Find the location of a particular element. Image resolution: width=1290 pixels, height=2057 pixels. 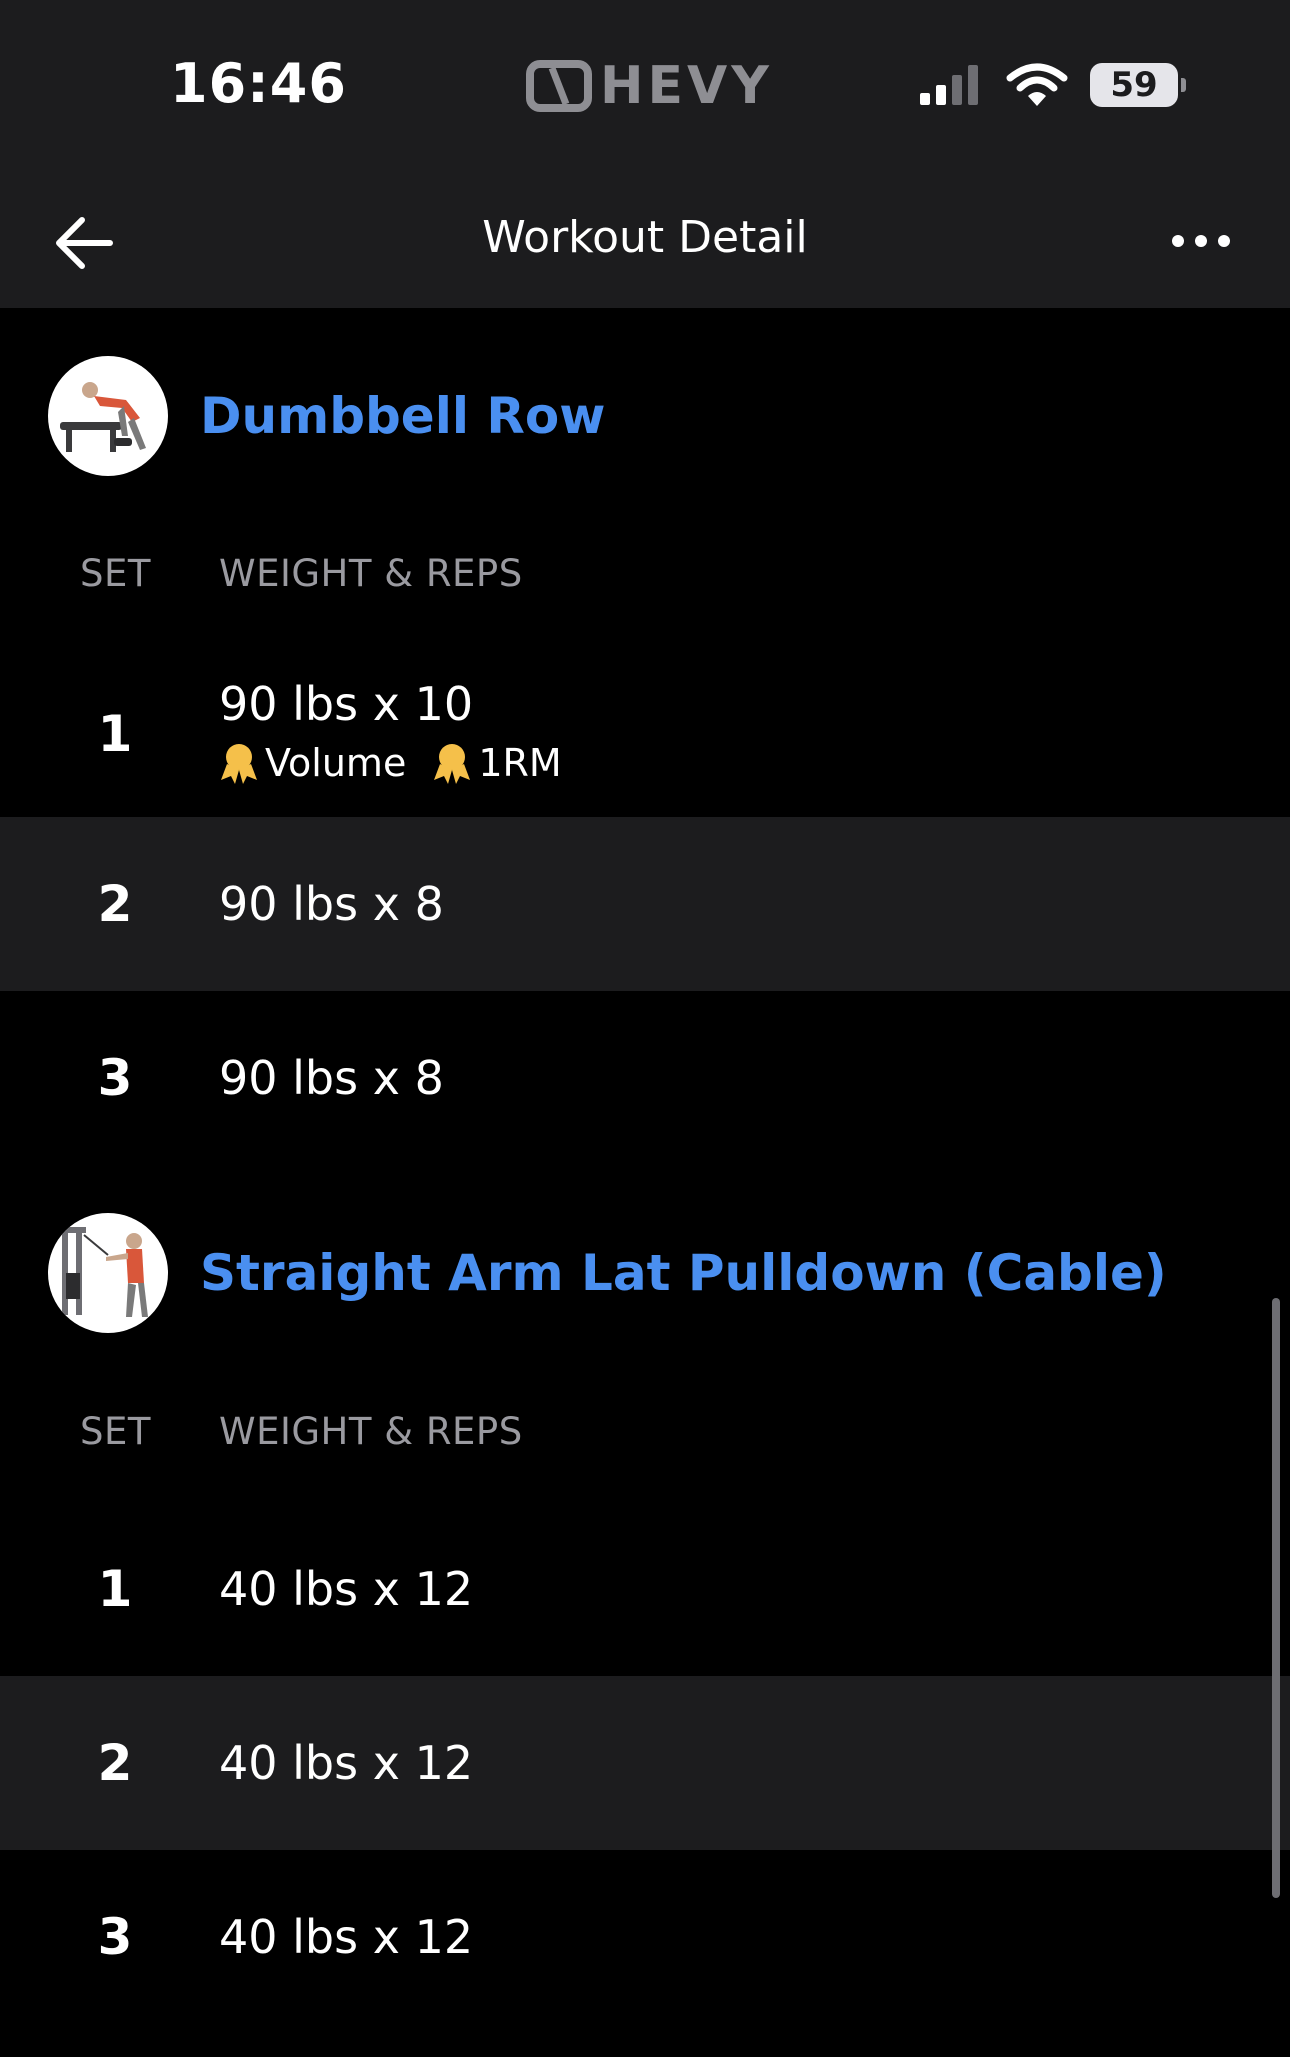

set-row: 2 40 lbs x 12 is located at coordinates (645, 1763).